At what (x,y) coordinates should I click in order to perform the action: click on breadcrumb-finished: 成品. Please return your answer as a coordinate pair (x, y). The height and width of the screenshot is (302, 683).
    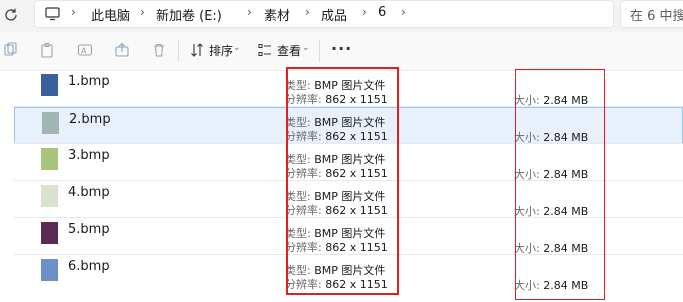
    Looking at the image, I should click on (334, 14).